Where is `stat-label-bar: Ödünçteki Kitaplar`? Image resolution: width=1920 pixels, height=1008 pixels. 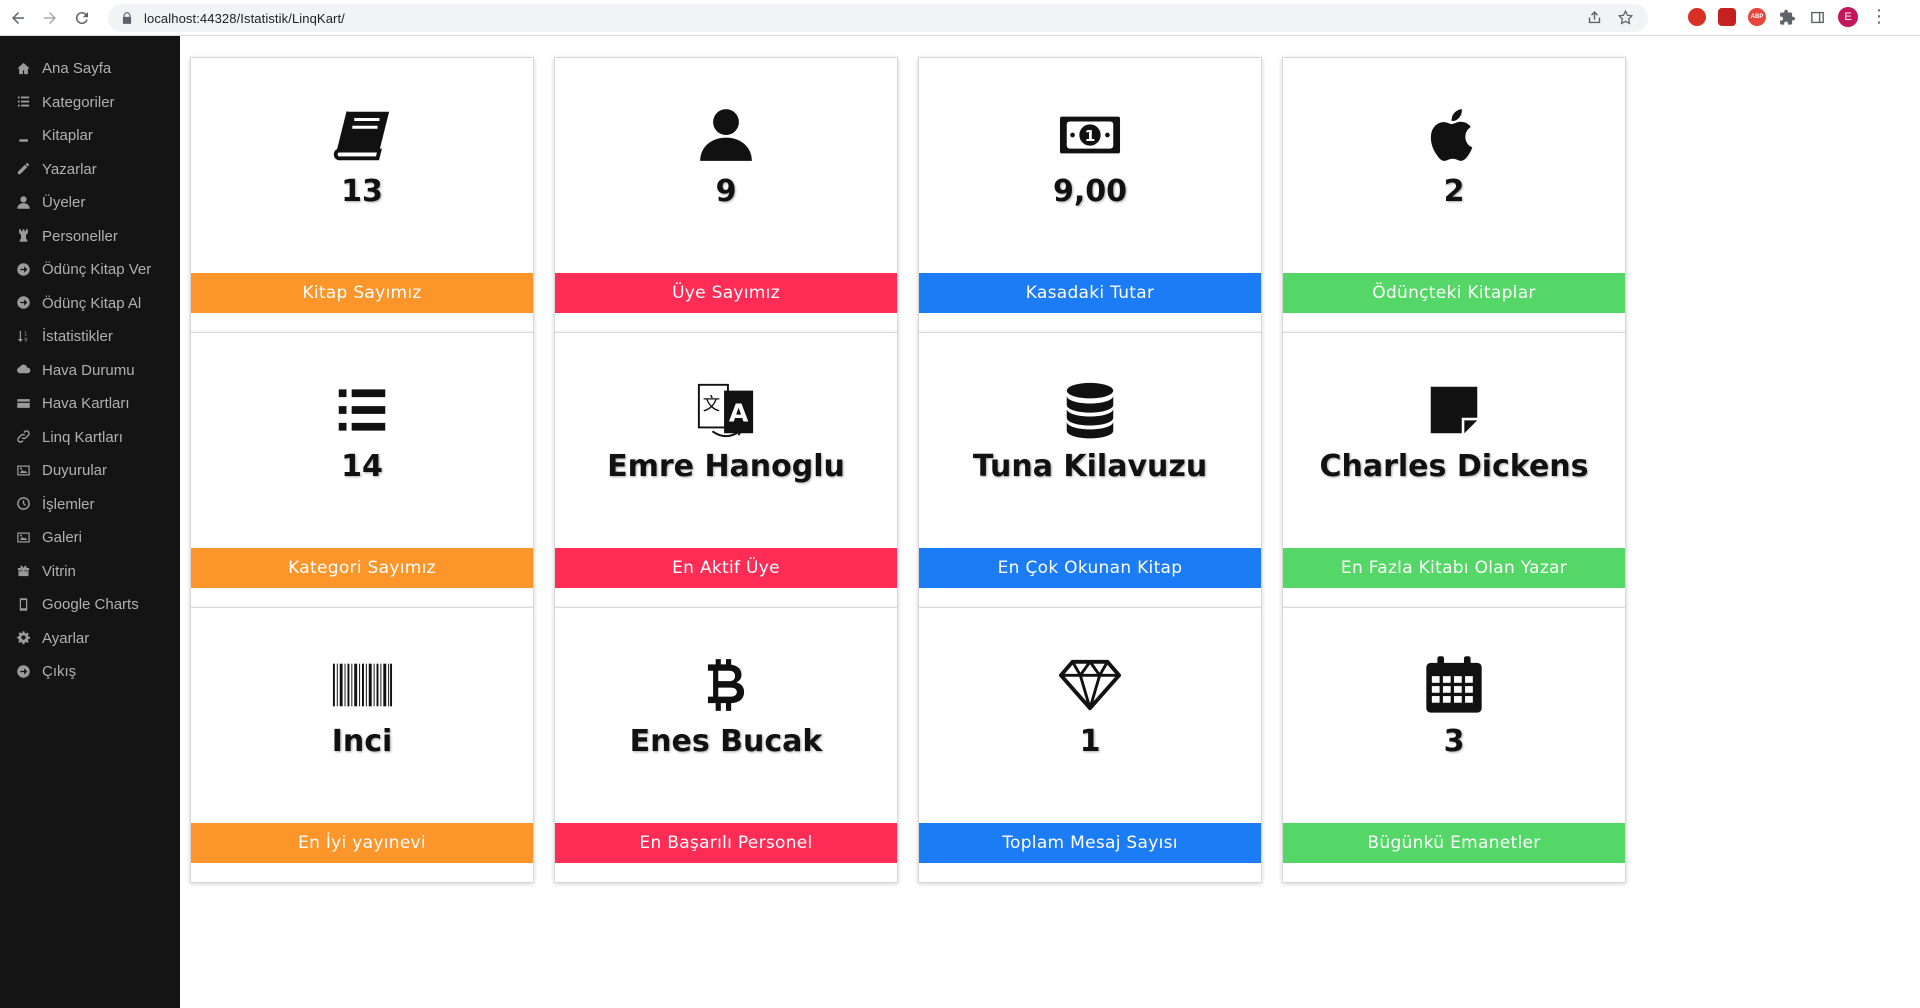 stat-label-bar: Ödünçteki Kitaplar is located at coordinates (1454, 293).